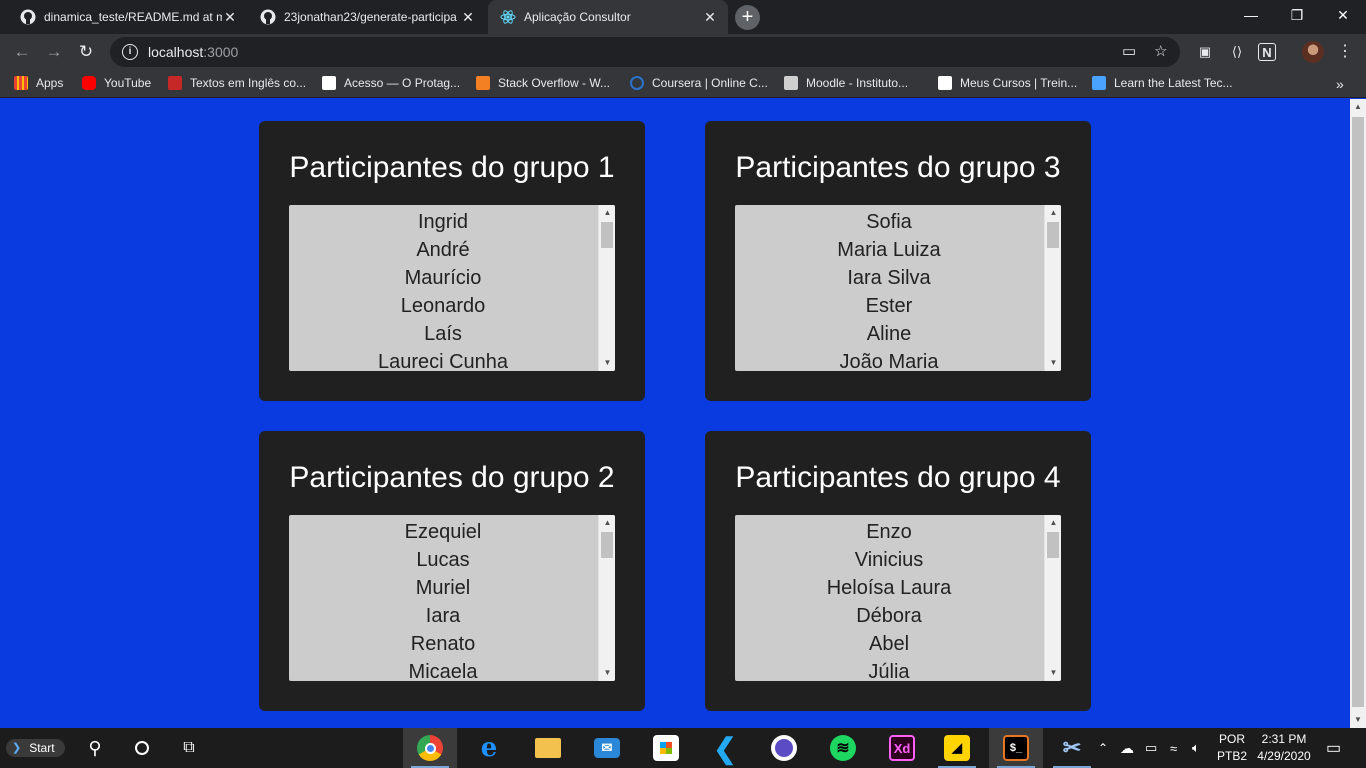 The height and width of the screenshot is (768, 1366). Describe the element at coordinates (889, 644) in the screenshot. I see `participant-item: Abel` at that location.